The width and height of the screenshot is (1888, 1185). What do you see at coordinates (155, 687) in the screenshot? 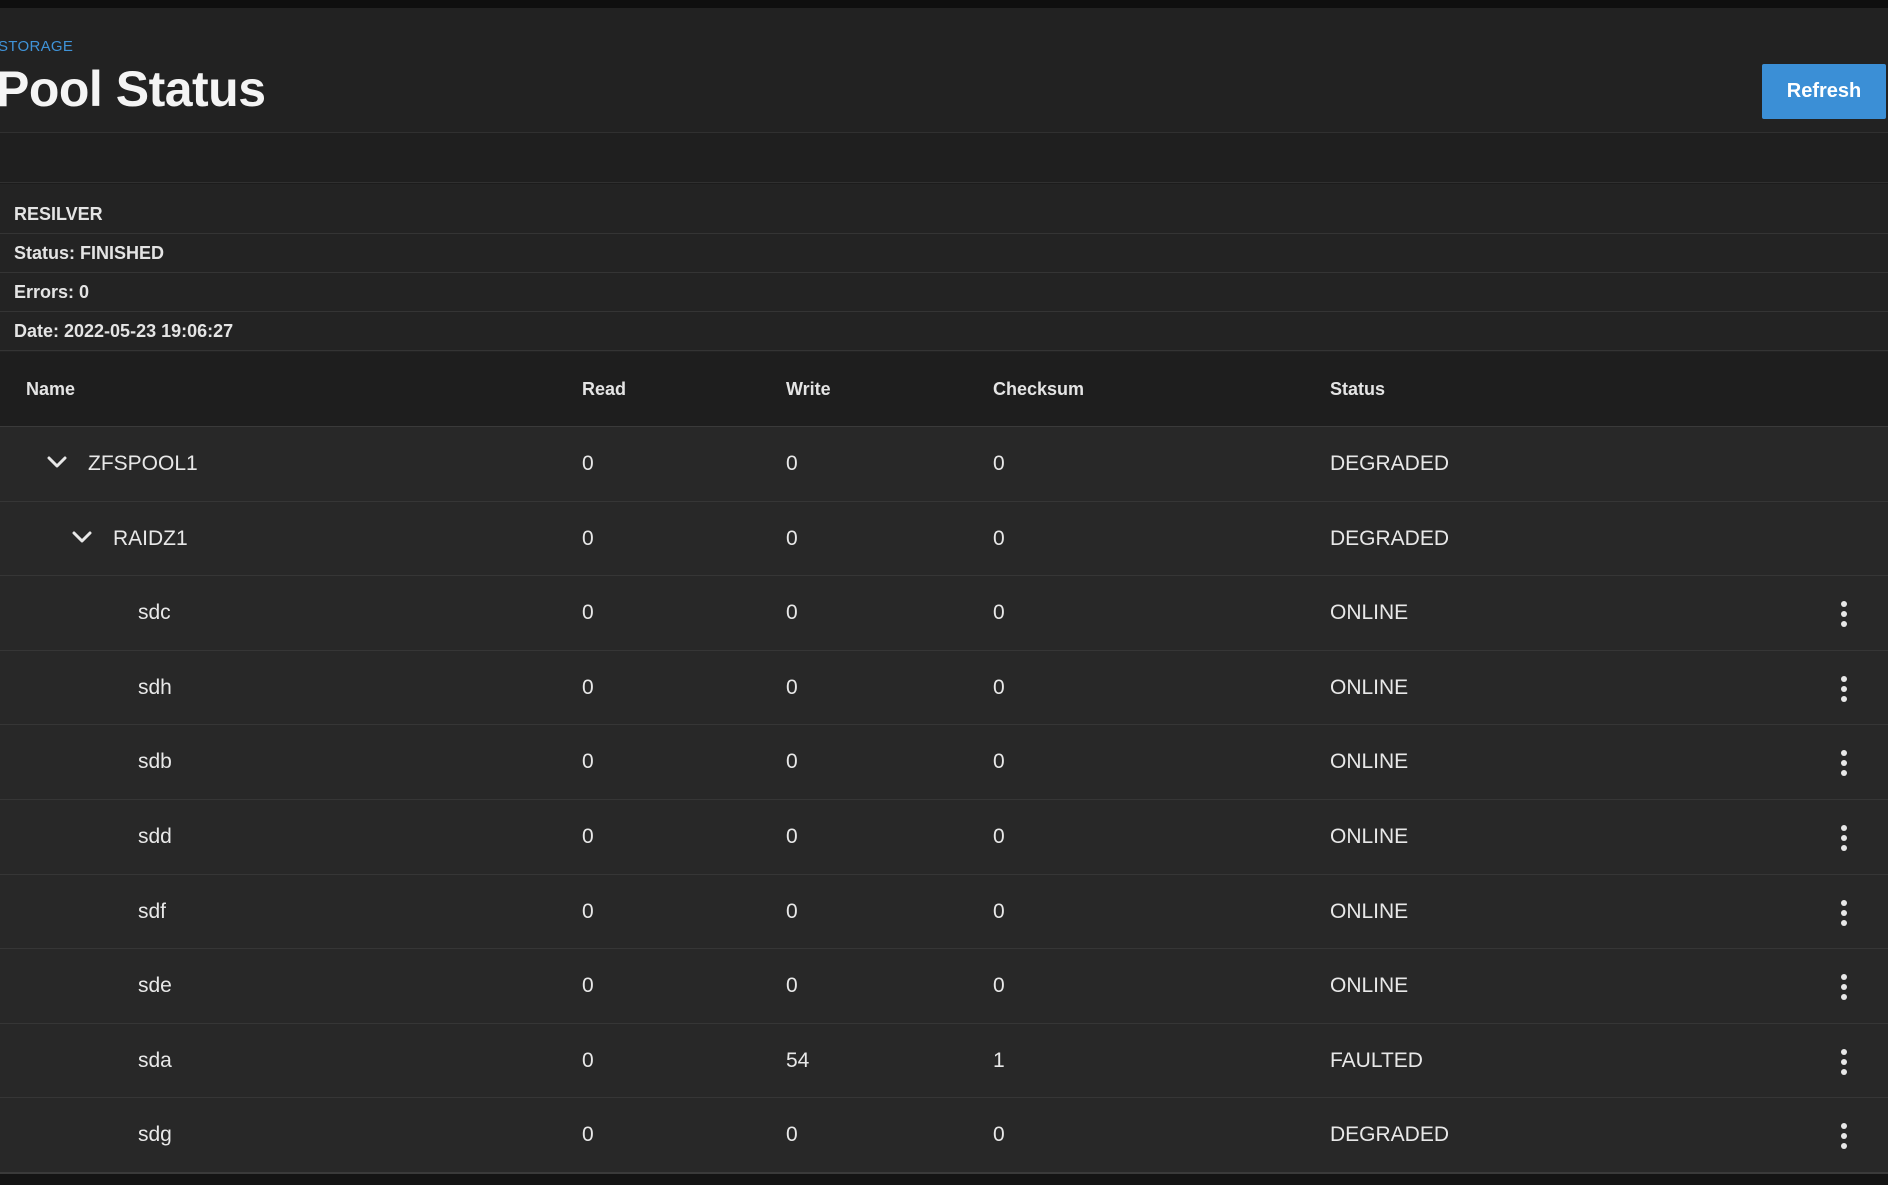
I see `cell-name: sdh` at bounding box center [155, 687].